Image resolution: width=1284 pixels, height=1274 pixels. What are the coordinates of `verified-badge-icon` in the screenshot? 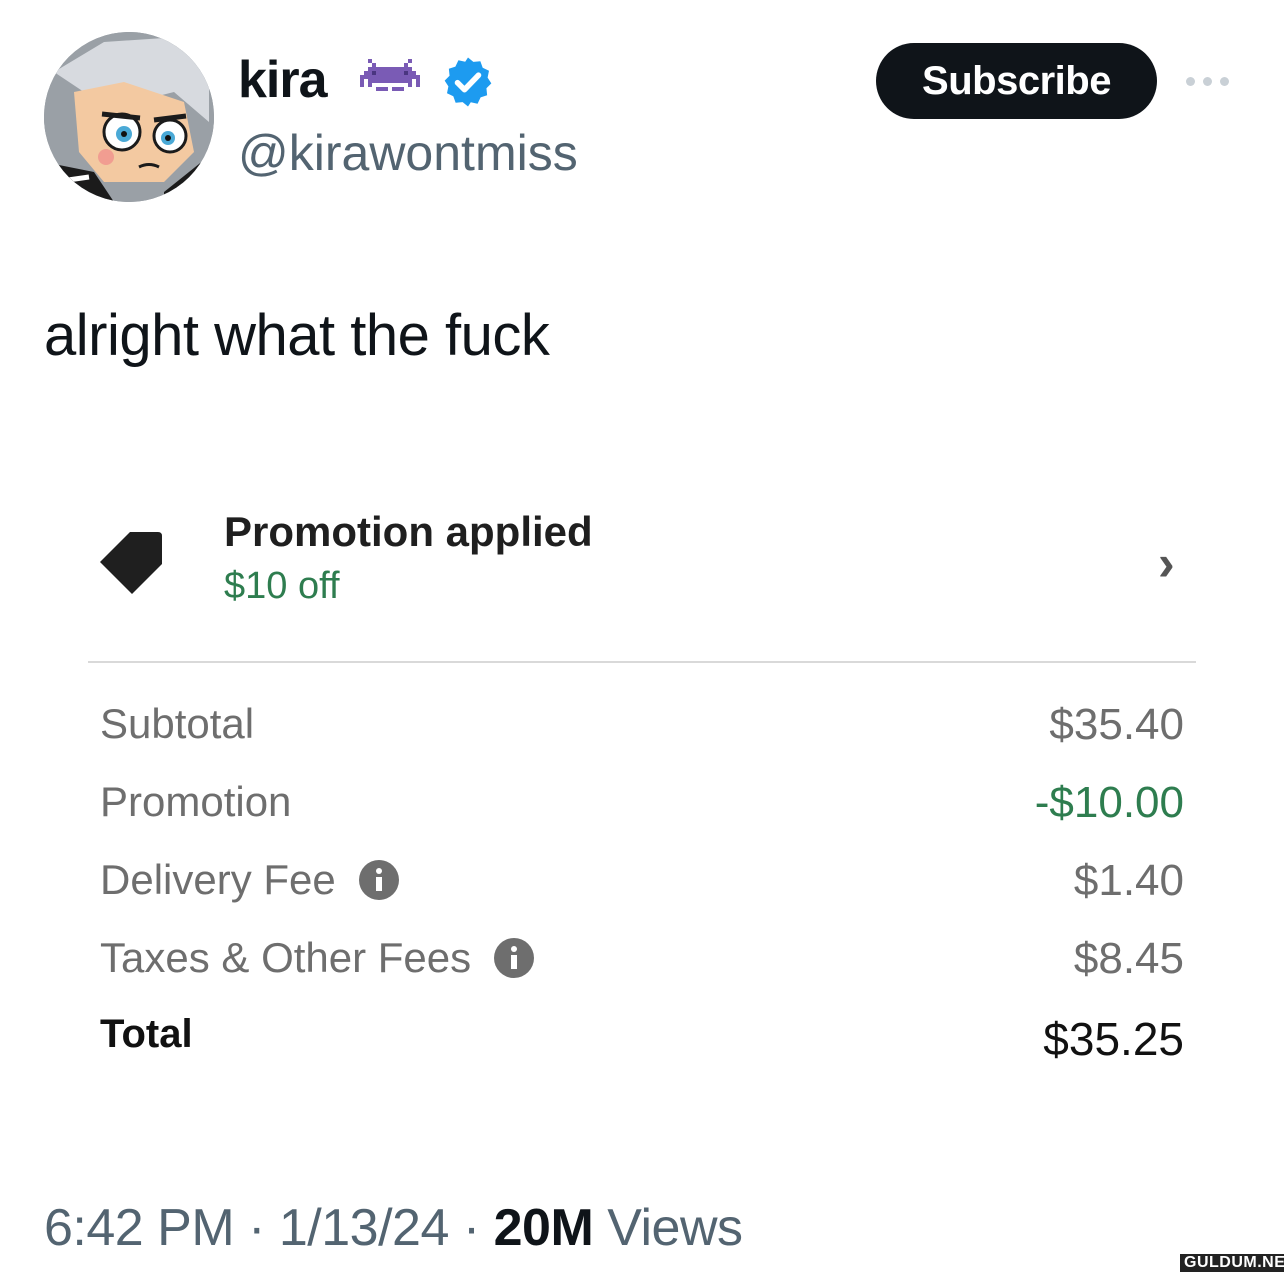 It's located at (468, 82).